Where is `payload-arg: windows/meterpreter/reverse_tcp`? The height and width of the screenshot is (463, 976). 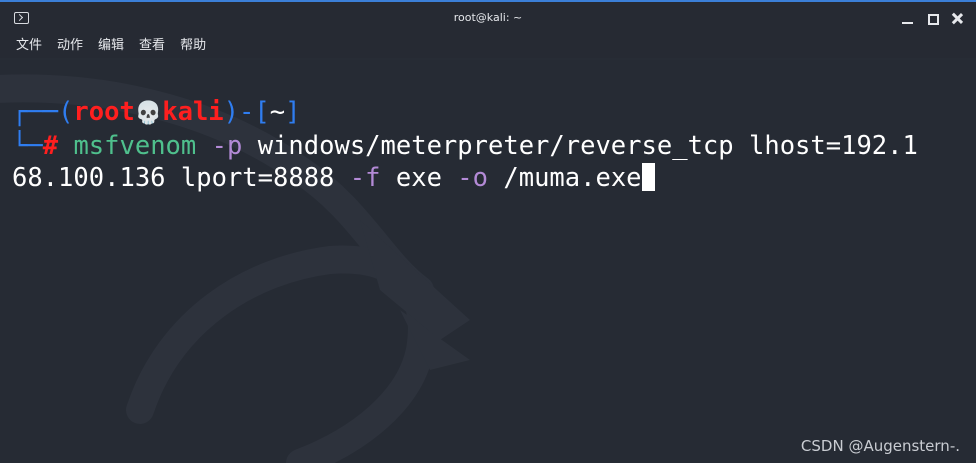
payload-arg: windows/meterpreter/reverse_tcp is located at coordinates (495, 146).